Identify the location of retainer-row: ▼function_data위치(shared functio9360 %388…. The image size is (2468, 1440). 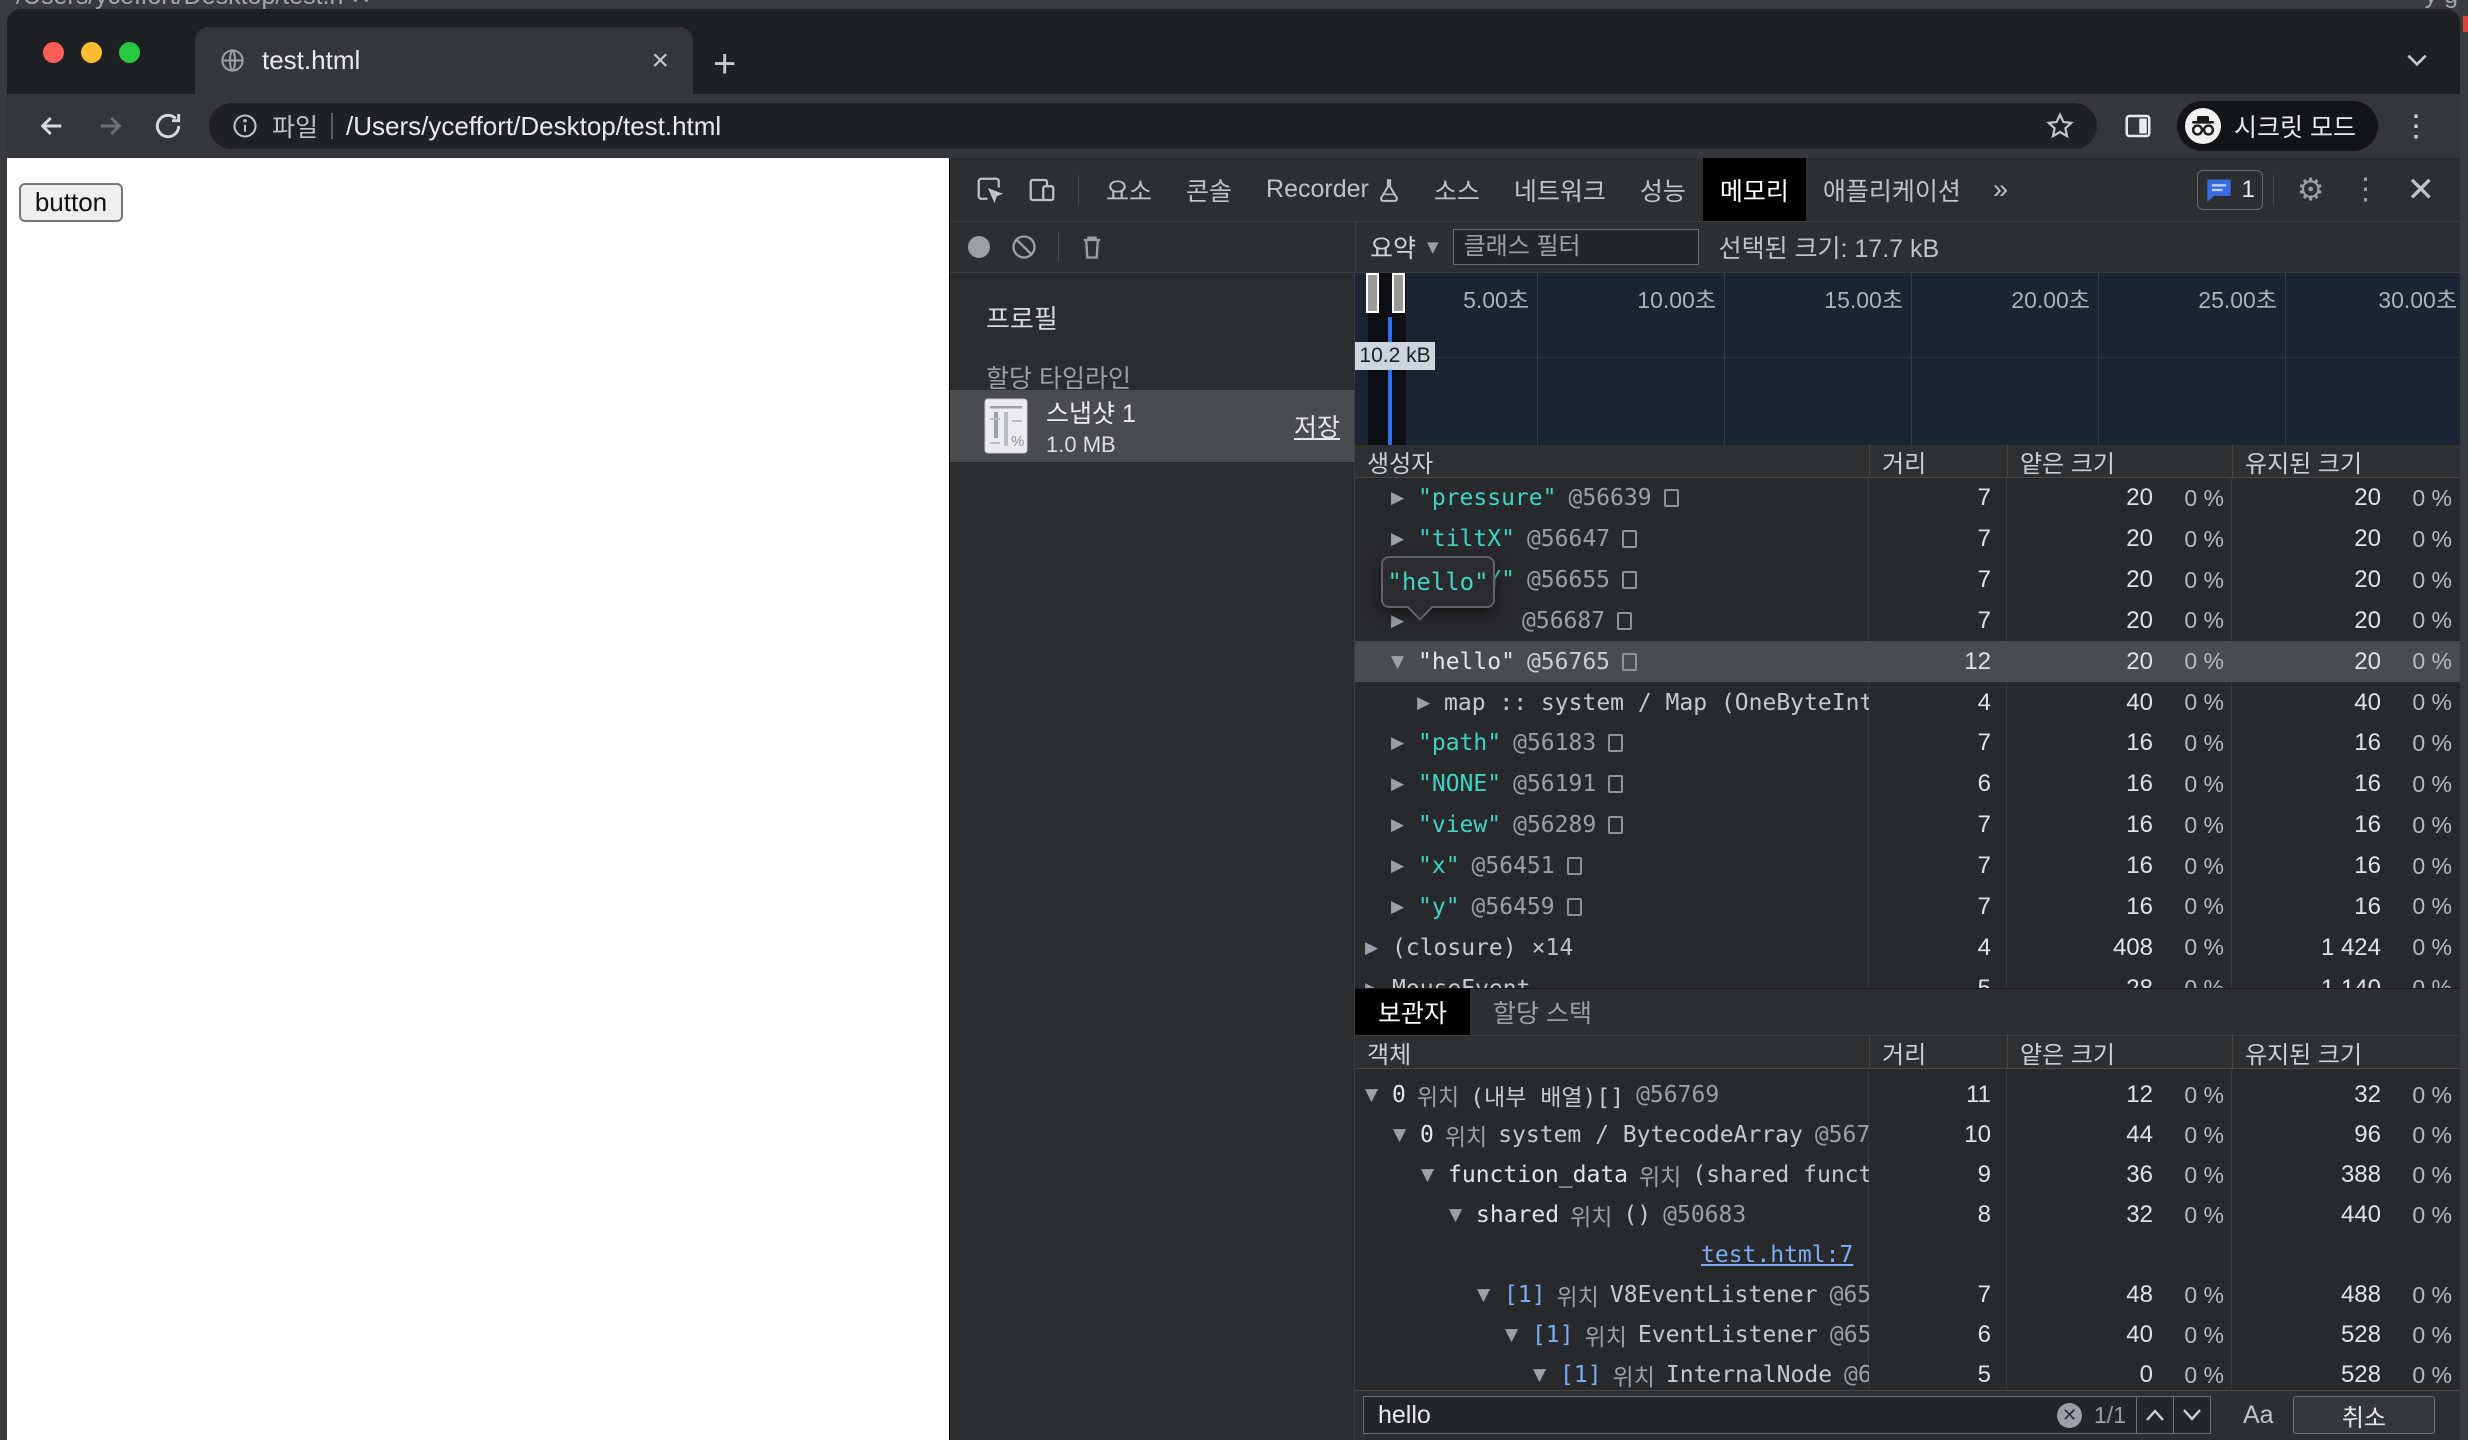
(1907, 1175).